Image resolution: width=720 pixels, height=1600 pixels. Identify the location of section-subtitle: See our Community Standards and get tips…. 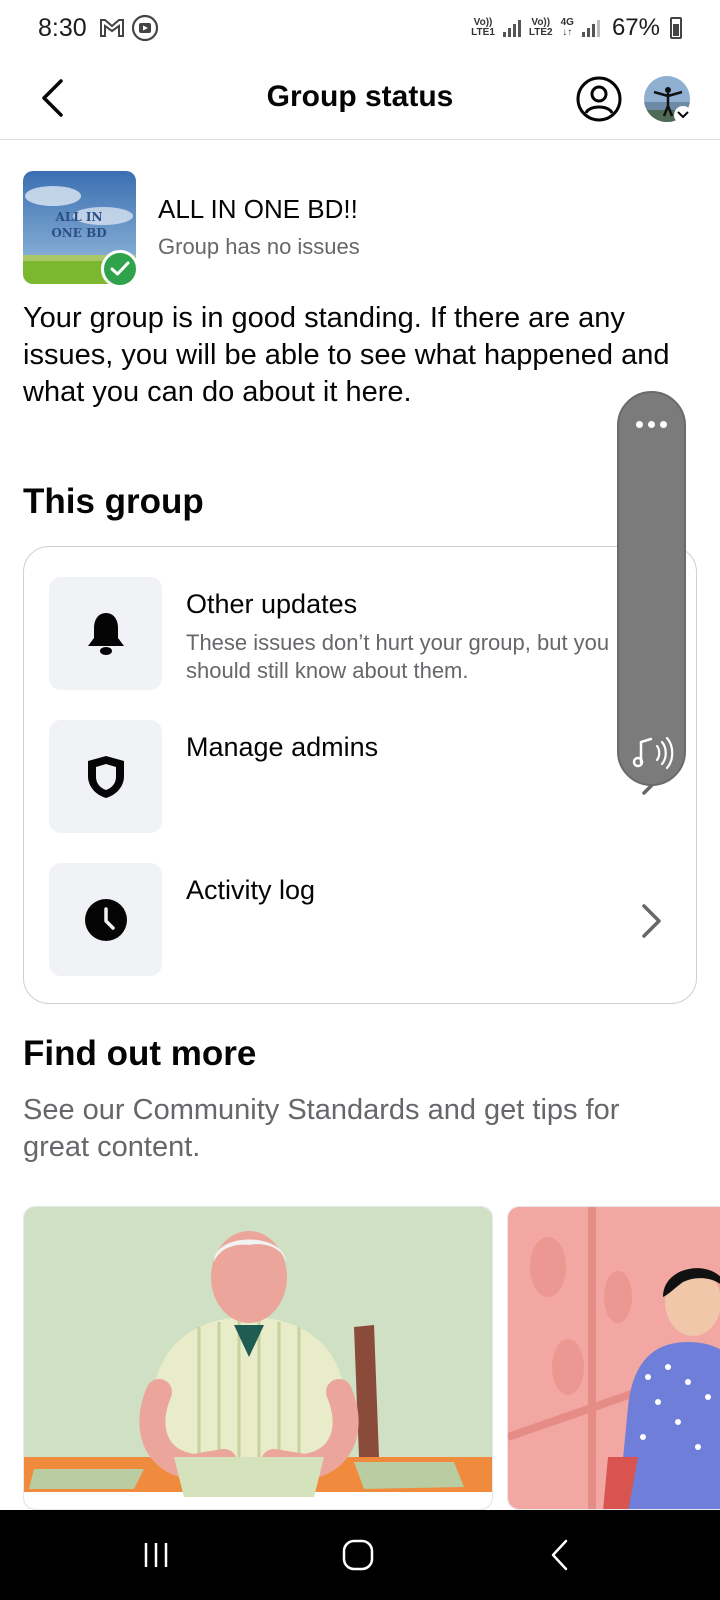
(321, 1128).